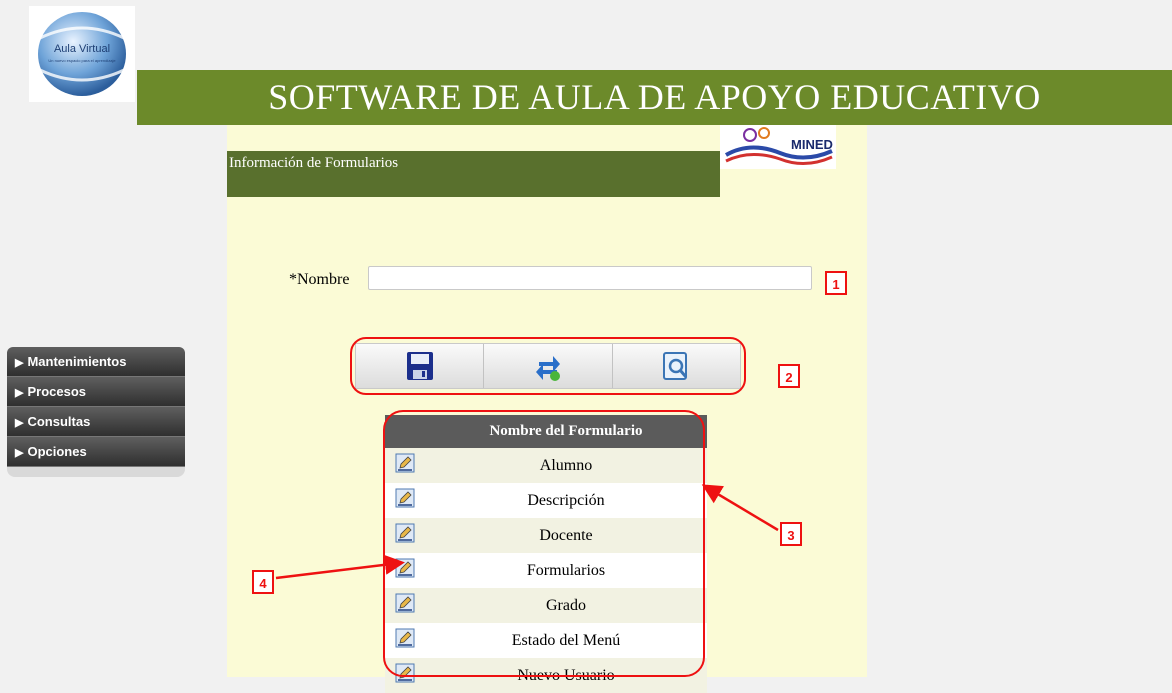  Describe the element at coordinates (82, 60) in the screenshot. I see `logo-tagline: Un nuevo espacio para el aprendizaje` at that location.